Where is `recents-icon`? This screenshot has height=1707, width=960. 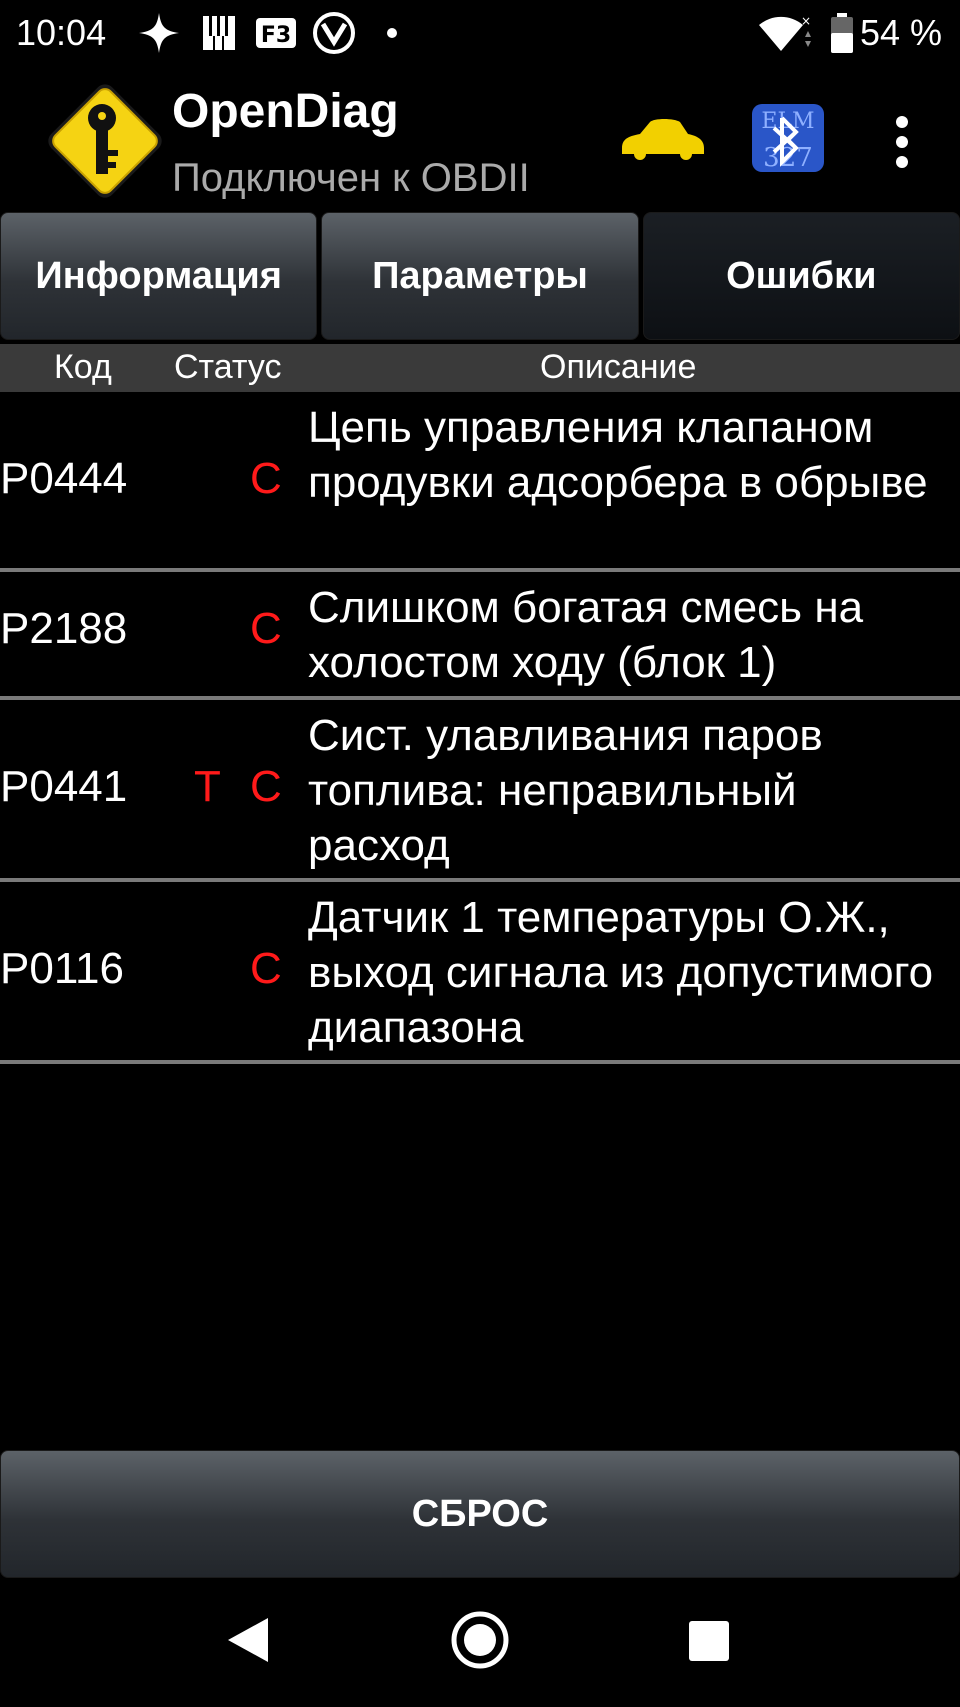 recents-icon is located at coordinates (709, 1641).